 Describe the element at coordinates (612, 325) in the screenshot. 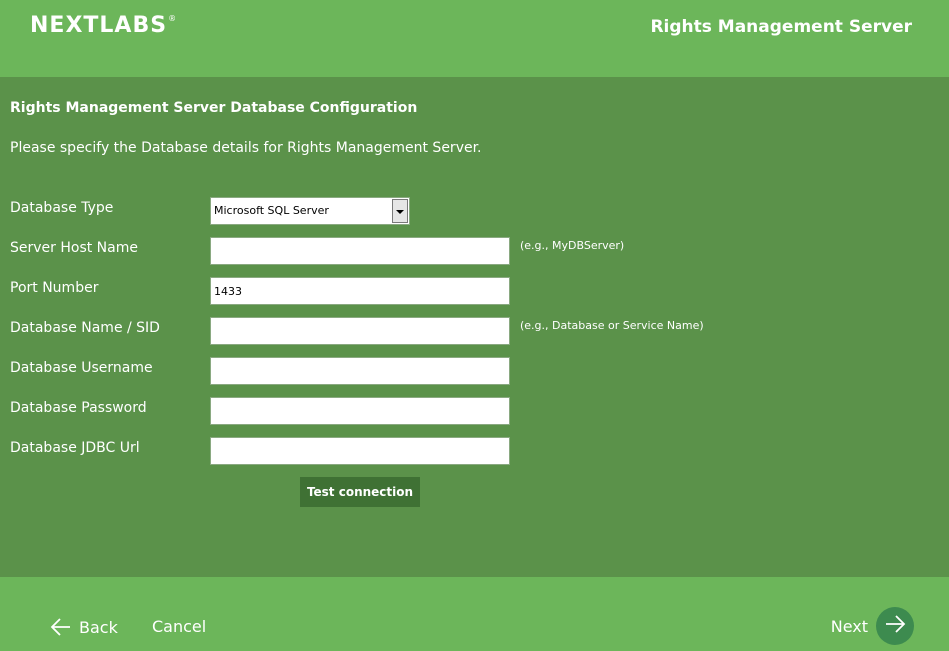

I see `database-name-hint: (e.g., Database or Service Name)` at that location.